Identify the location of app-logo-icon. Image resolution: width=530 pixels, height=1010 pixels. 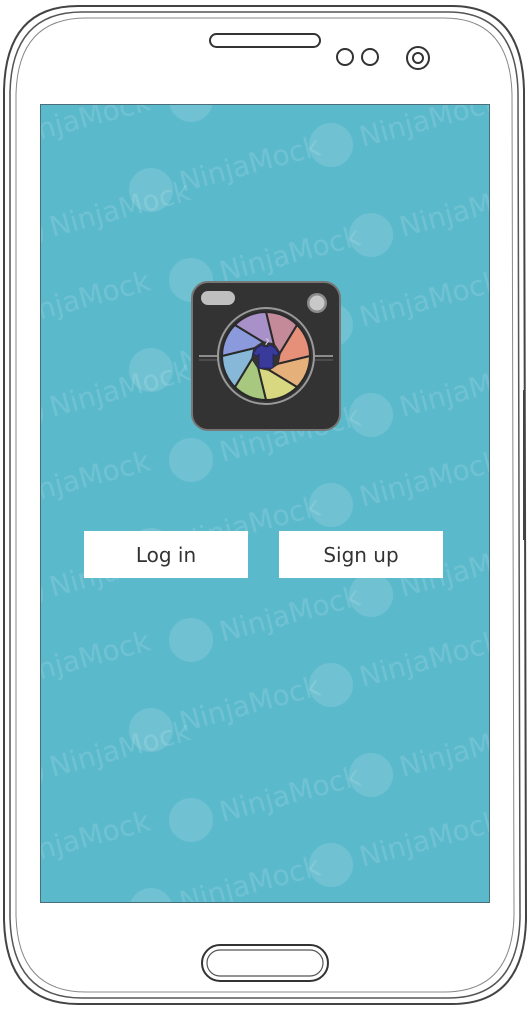
(266, 356).